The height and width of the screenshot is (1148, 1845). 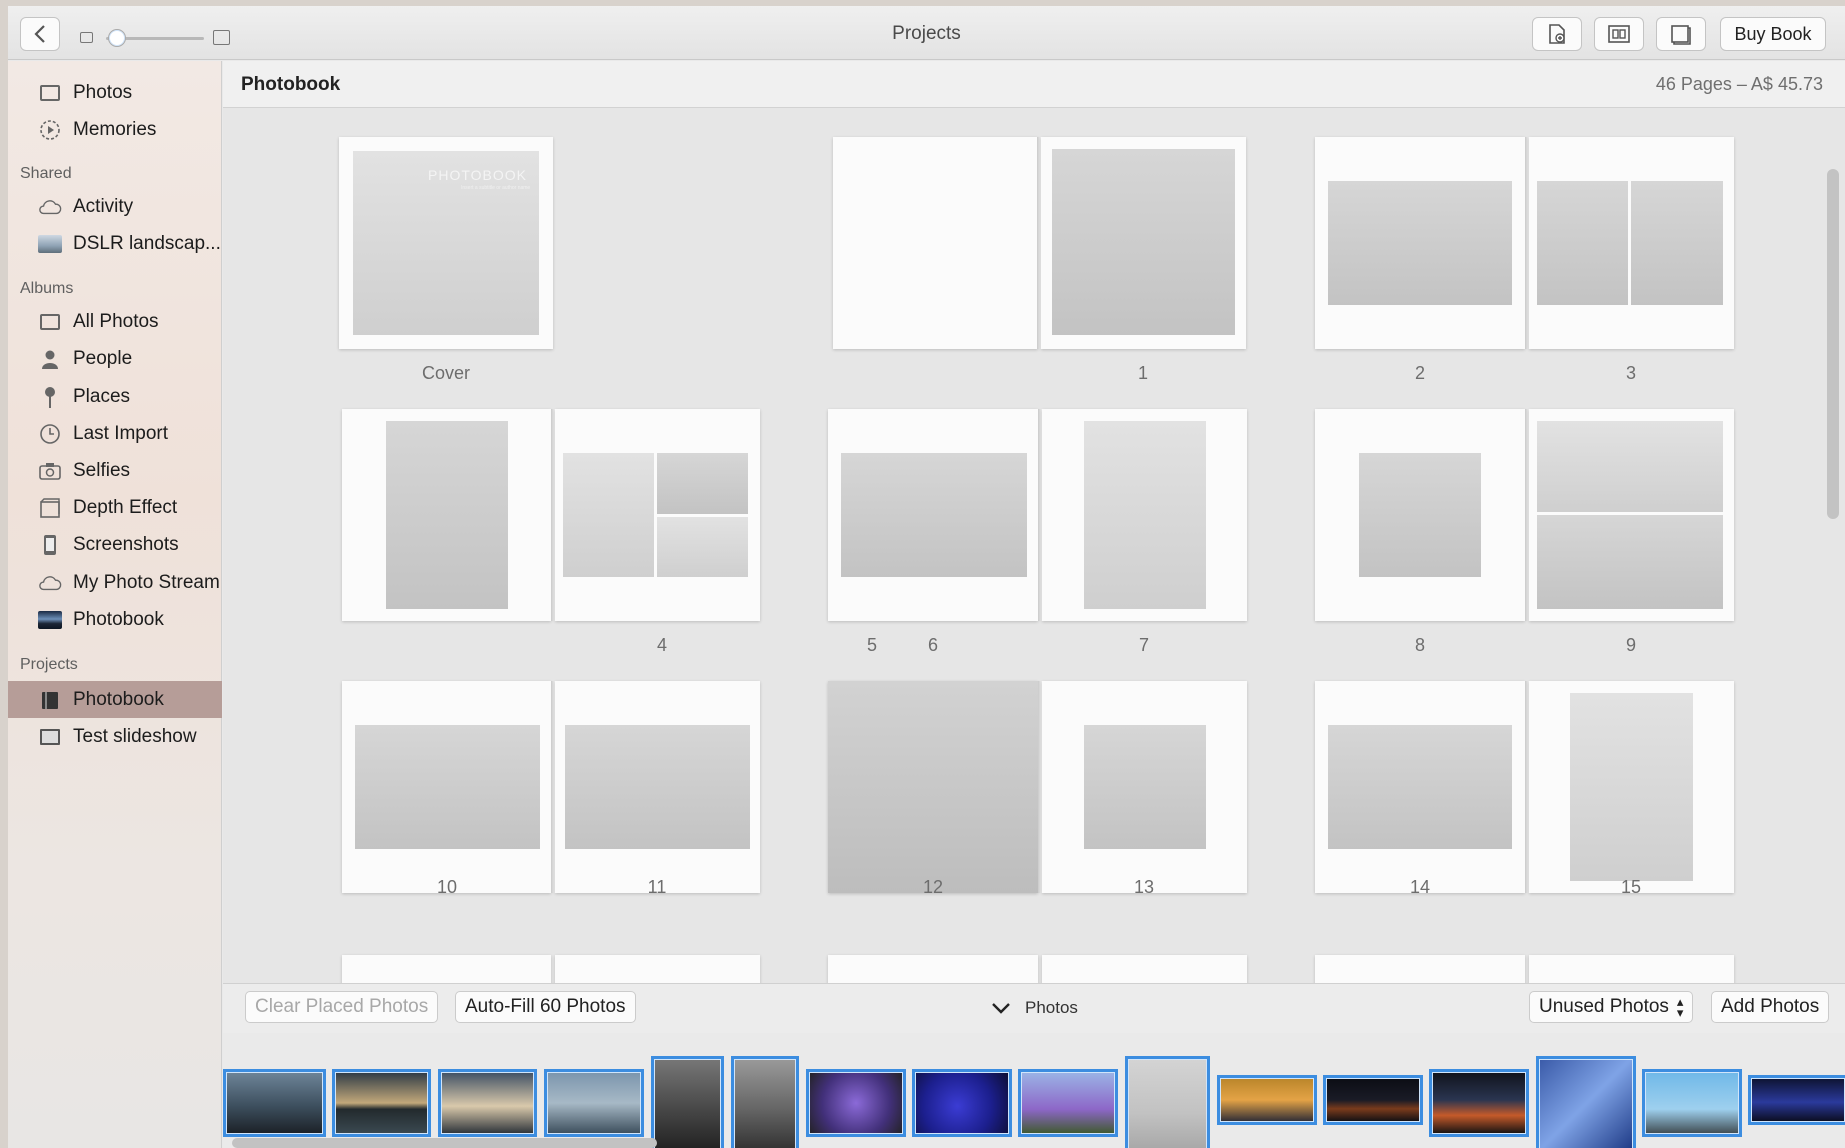 What do you see at coordinates (545, 1007) in the screenshot?
I see `auto-fill-button: Auto-Fill 60 Photos` at bounding box center [545, 1007].